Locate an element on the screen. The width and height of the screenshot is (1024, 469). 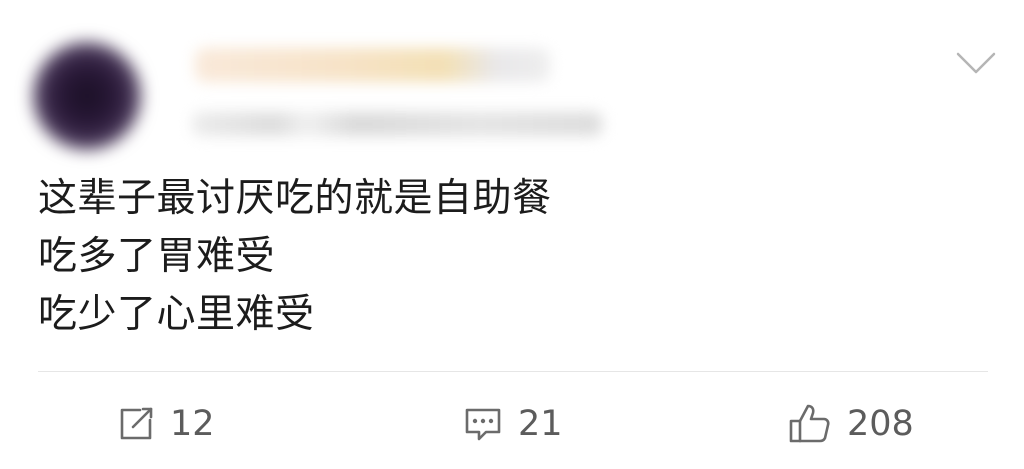
post-content-line: 吃少了心里难受 is located at coordinates (176, 314).